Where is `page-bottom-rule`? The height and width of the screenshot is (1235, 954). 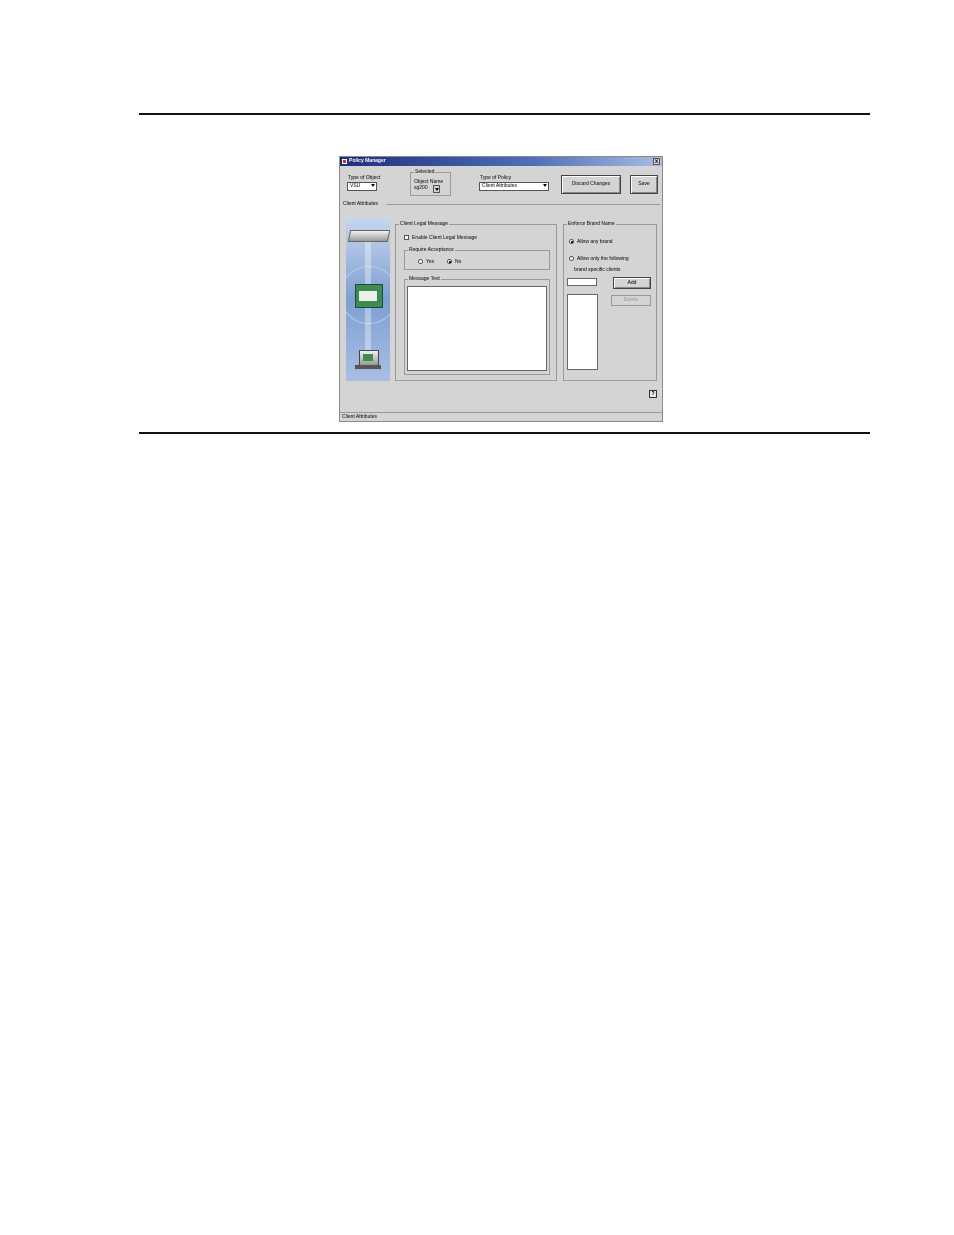
page-bottom-rule is located at coordinates (504, 433).